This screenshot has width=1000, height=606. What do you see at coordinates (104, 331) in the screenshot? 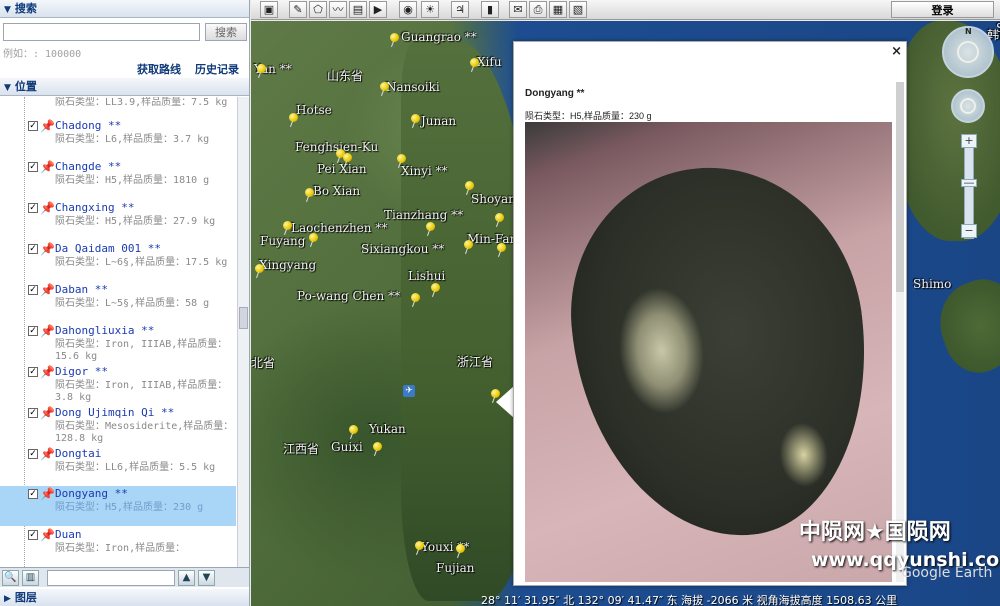
I see `place-name: Dahongliuxia **` at bounding box center [104, 331].